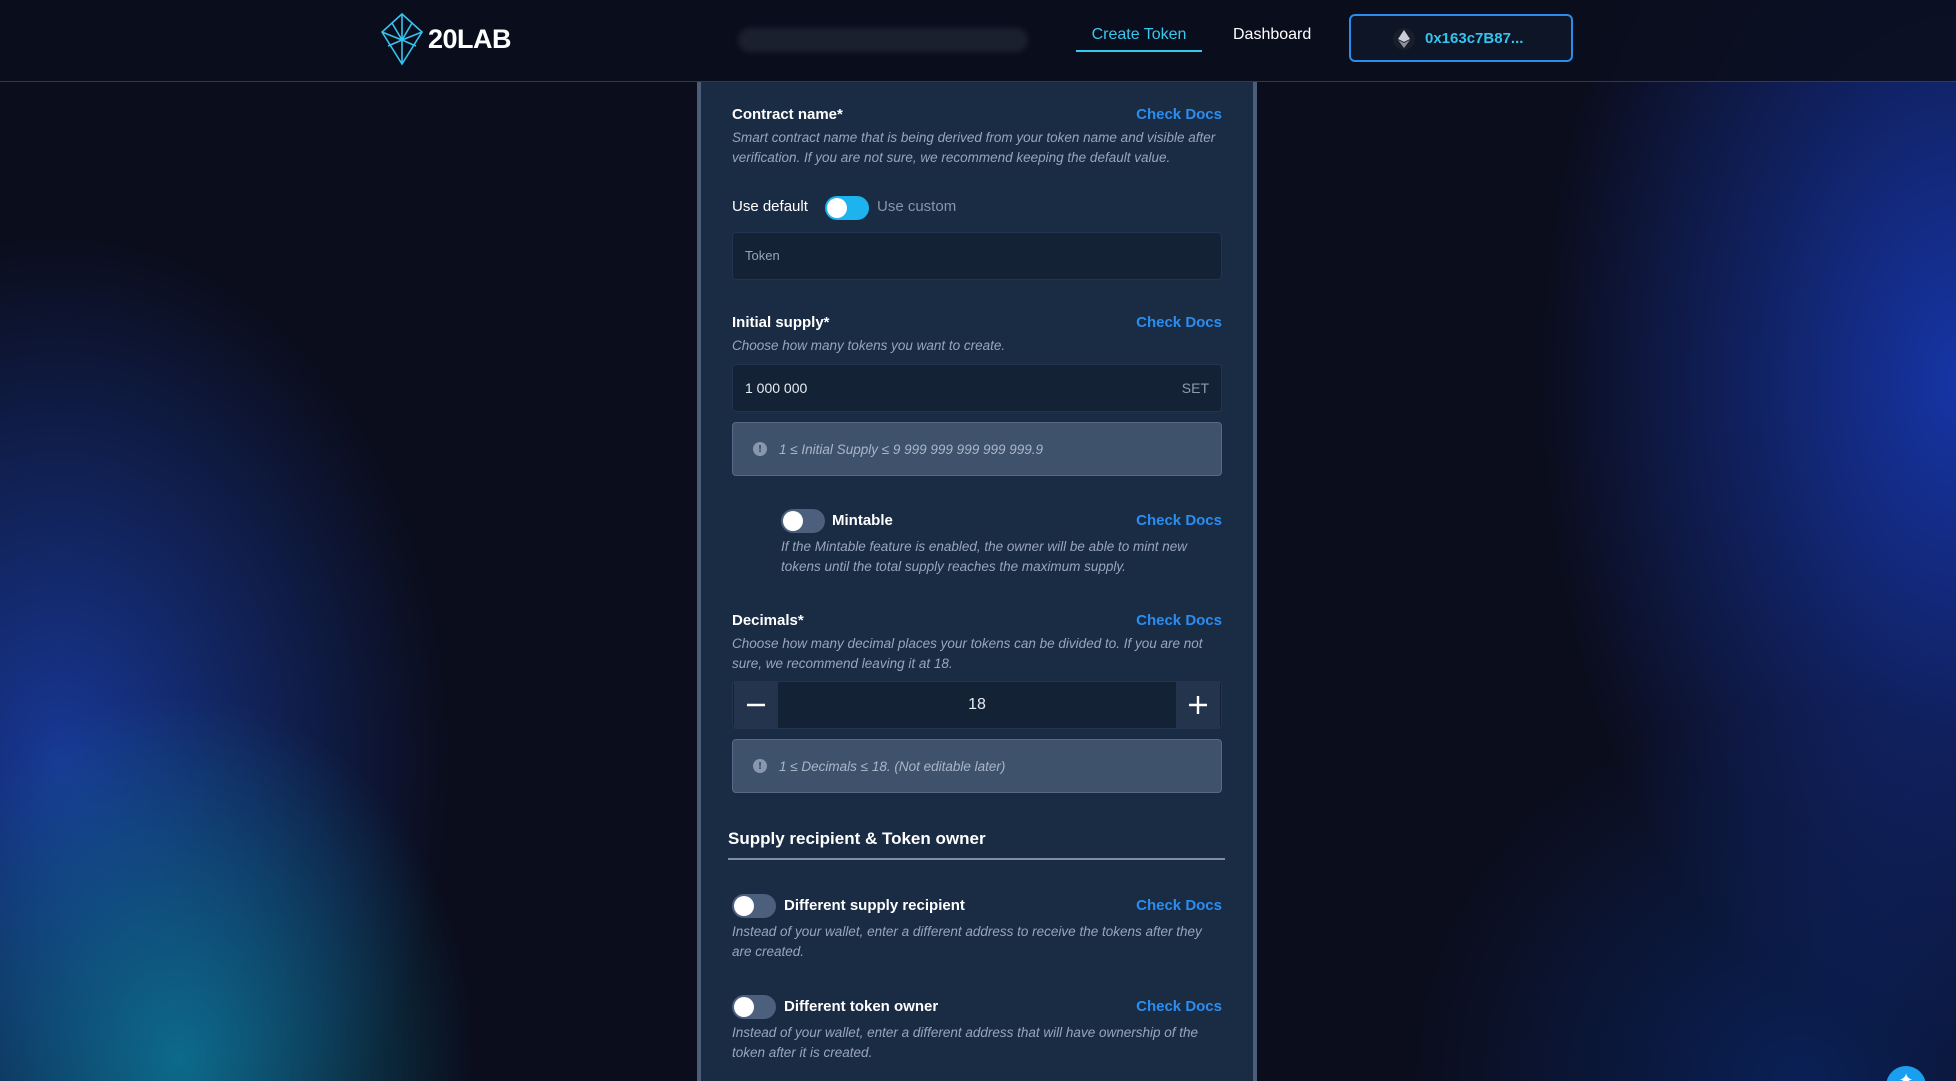 The height and width of the screenshot is (1081, 1956). What do you see at coordinates (976, 859) in the screenshot?
I see `section-divider` at bounding box center [976, 859].